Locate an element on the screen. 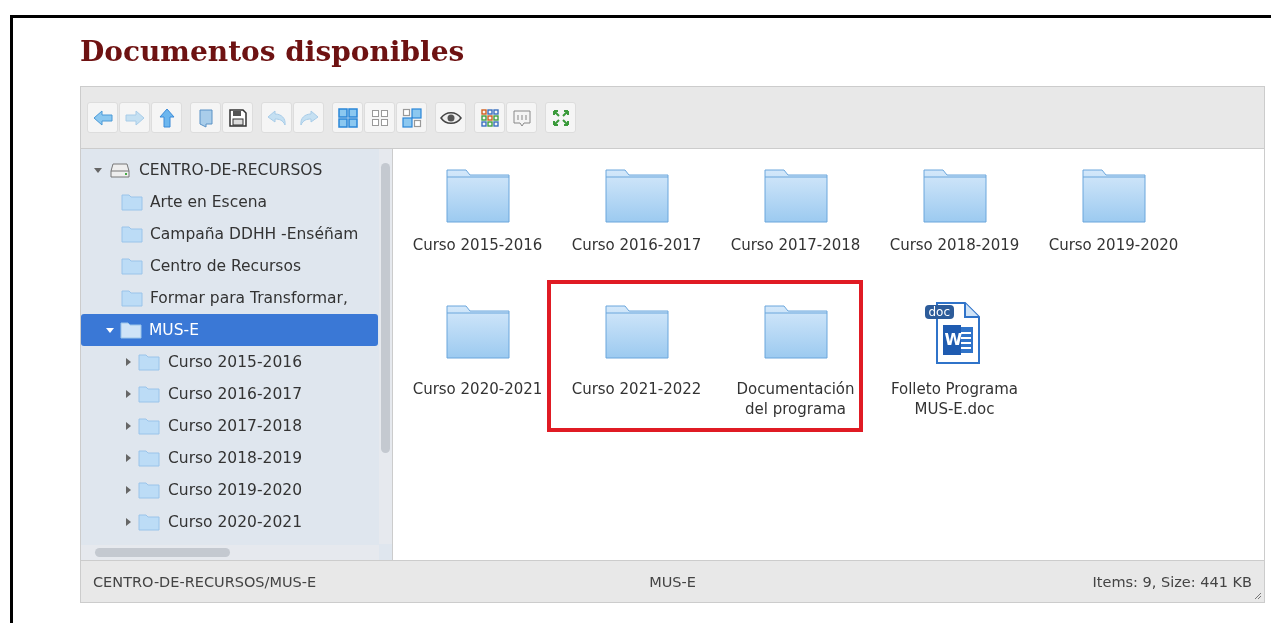 This screenshot has width=1271, height=626. curved-right-arrow-icon is located at coordinates (308, 117).